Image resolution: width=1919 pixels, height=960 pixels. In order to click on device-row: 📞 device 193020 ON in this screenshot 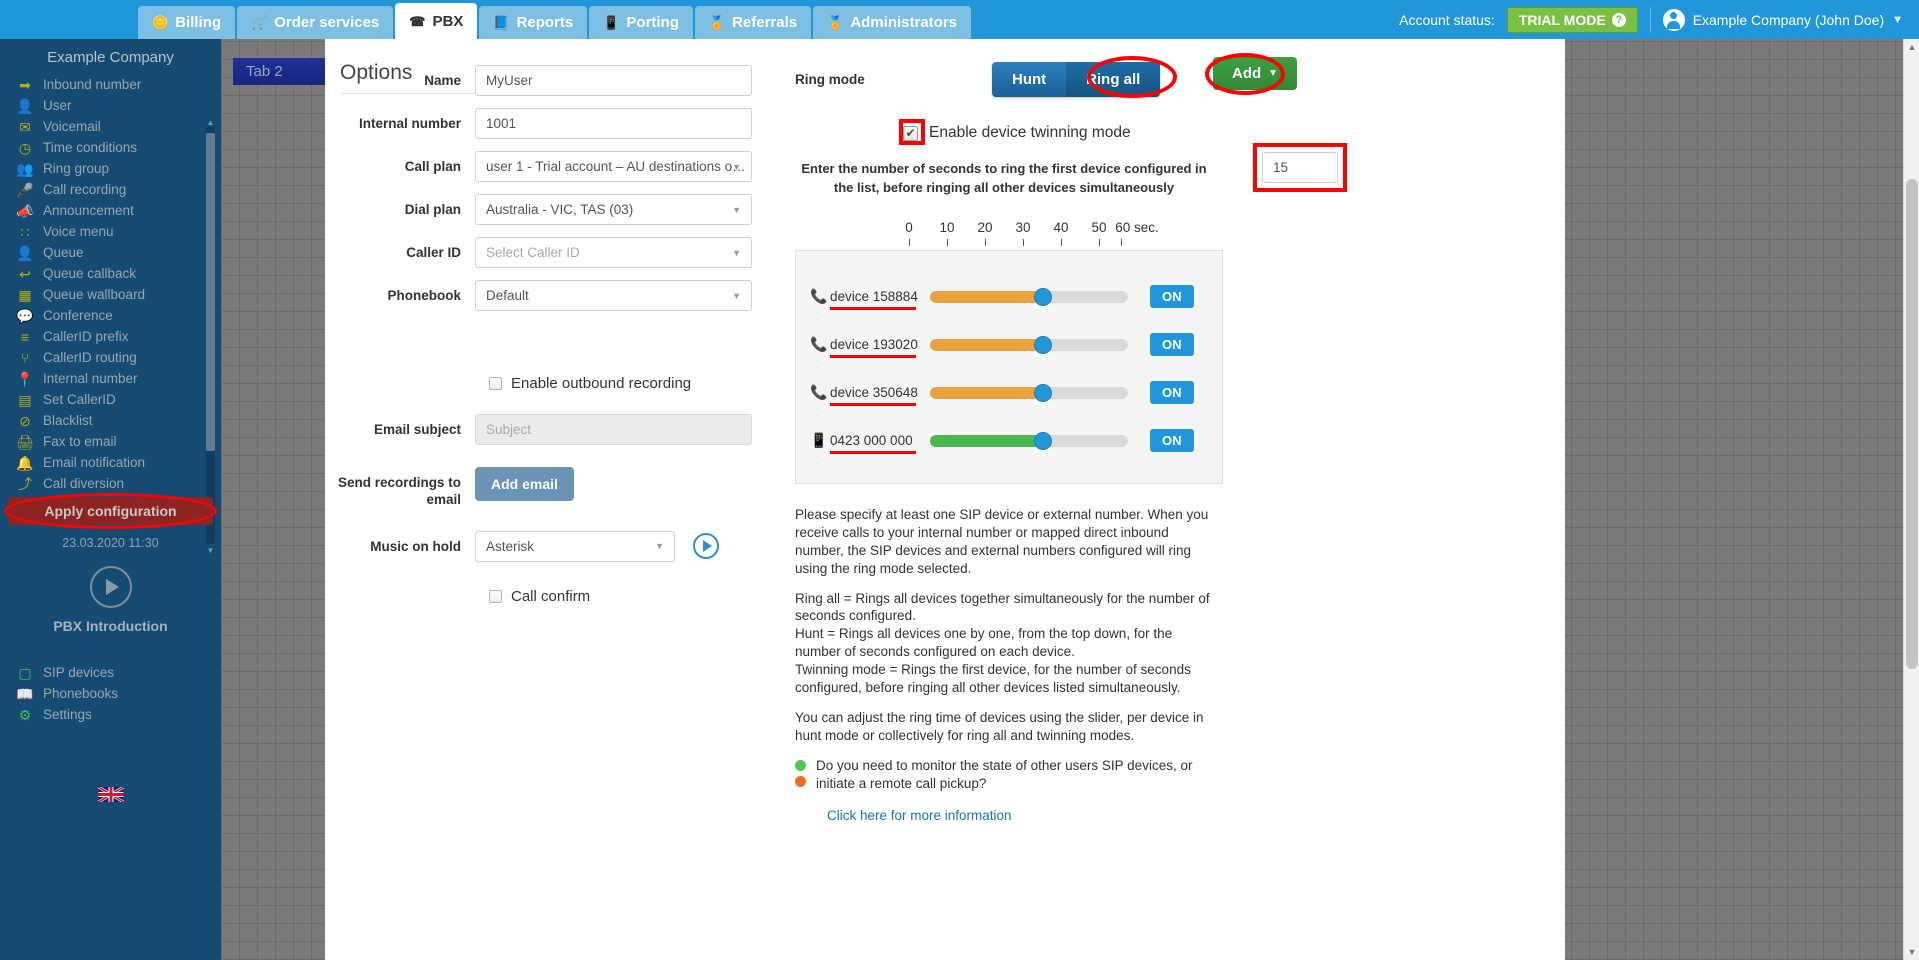, I will do `click(1009, 345)`.